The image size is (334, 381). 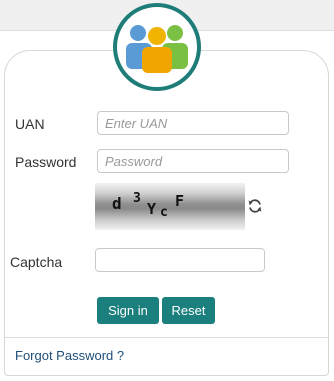 What do you see at coordinates (170, 206) in the screenshot?
I see `captcha-image: d 3 Y c F` at bounding box center [170, 206].